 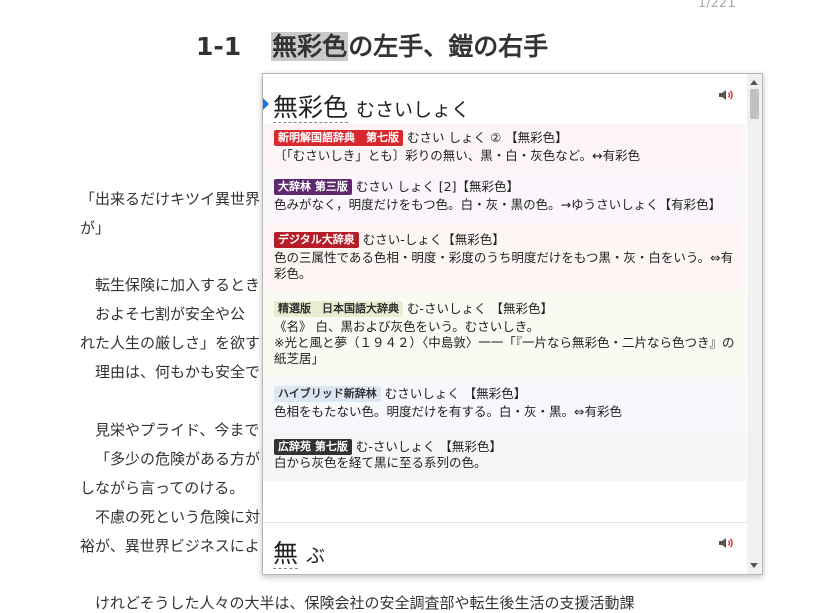 I want to click on body-line: 不慮の死という危険に対, so click(x=178, y=517).